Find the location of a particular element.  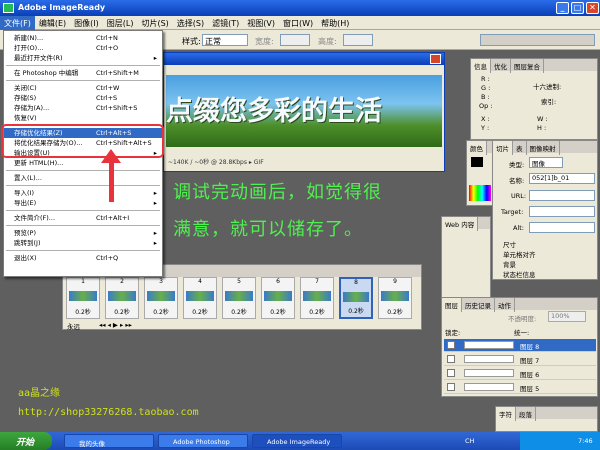

maximize-button: □ is located at coordinates (577, 8).